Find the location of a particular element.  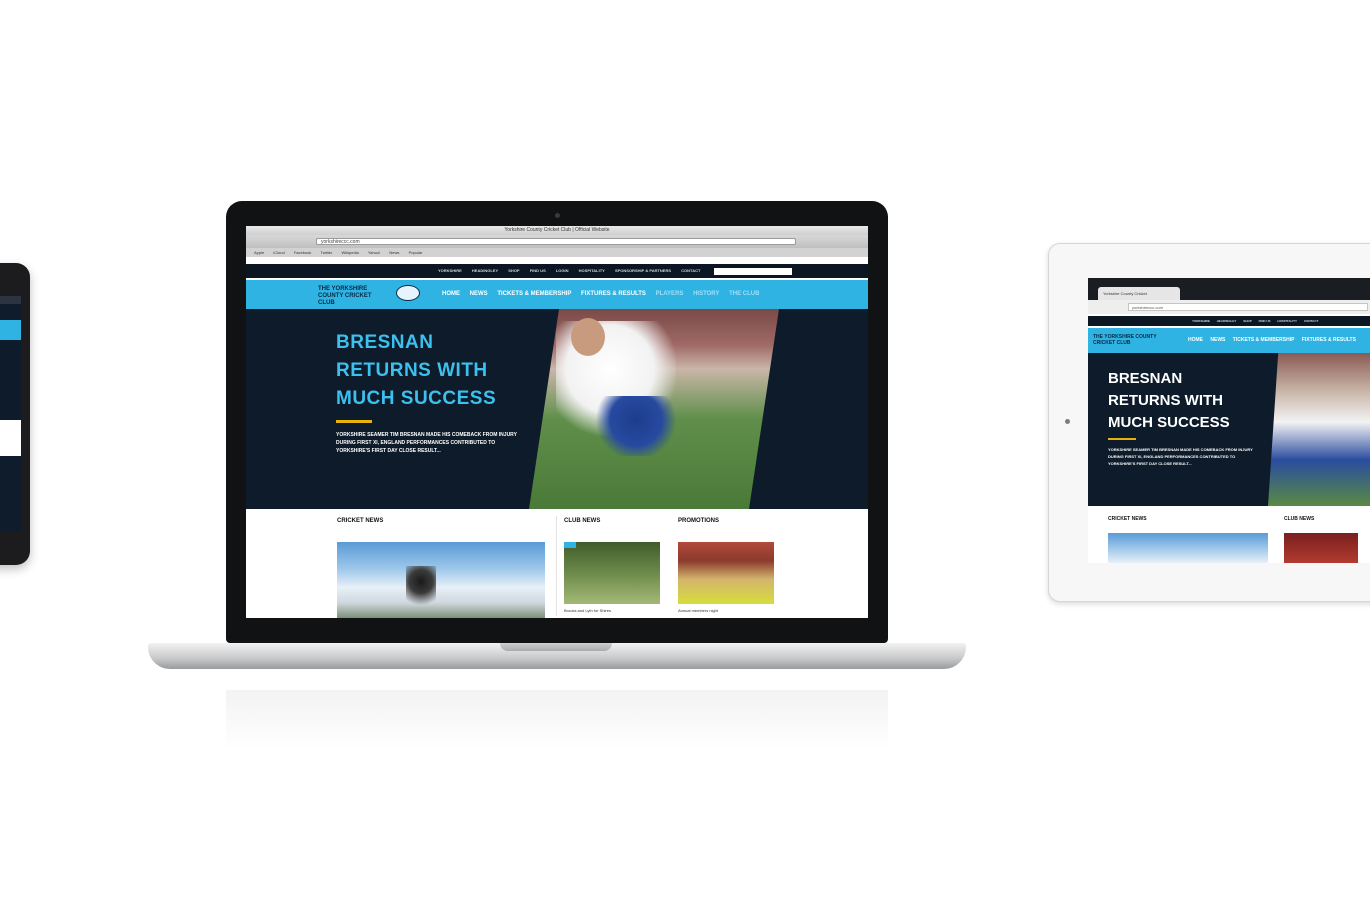

address-bar: yorkshireccc.com is located at coordinates (556, 241).